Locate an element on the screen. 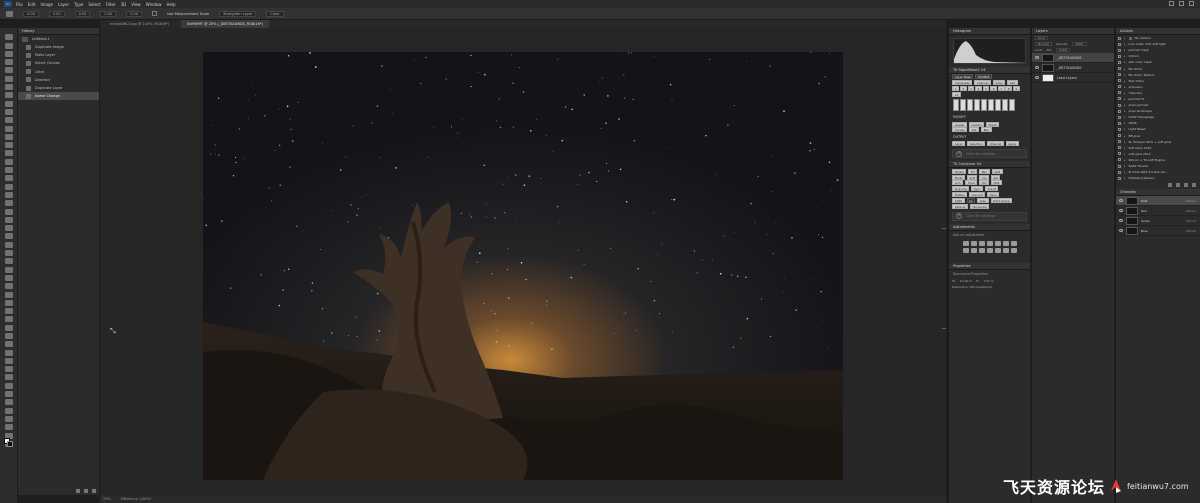 This screenshot has height=503, width=1200. pencil-tool-icon is located at coordinates (8, 327).